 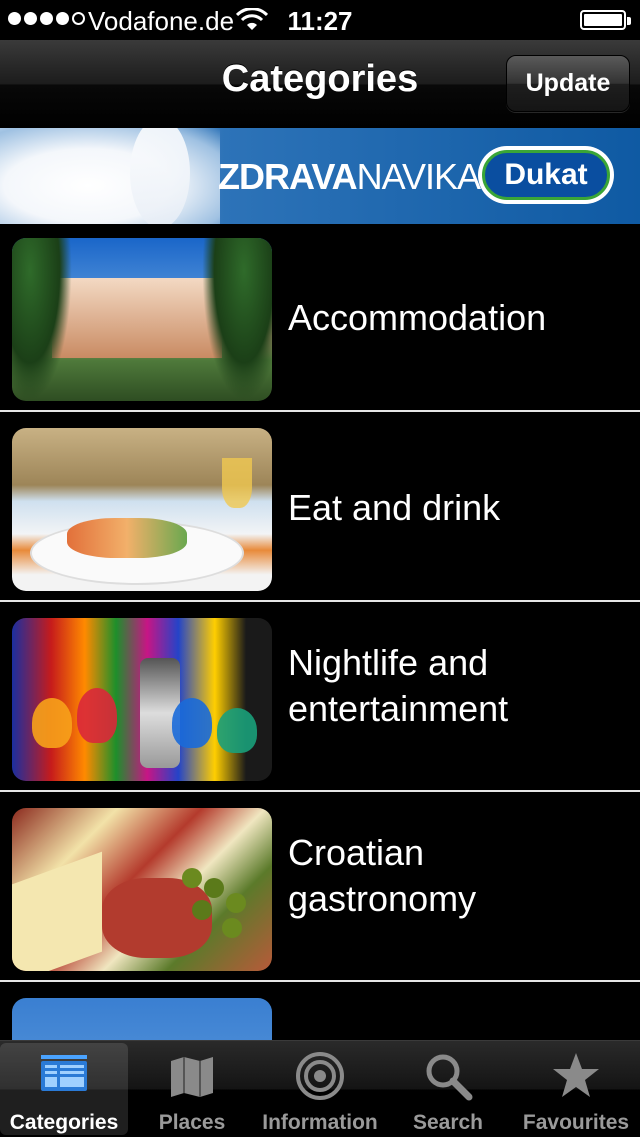 I want to click on banner-brand-bold: ZDRAVA, so click(x=288, y=176).